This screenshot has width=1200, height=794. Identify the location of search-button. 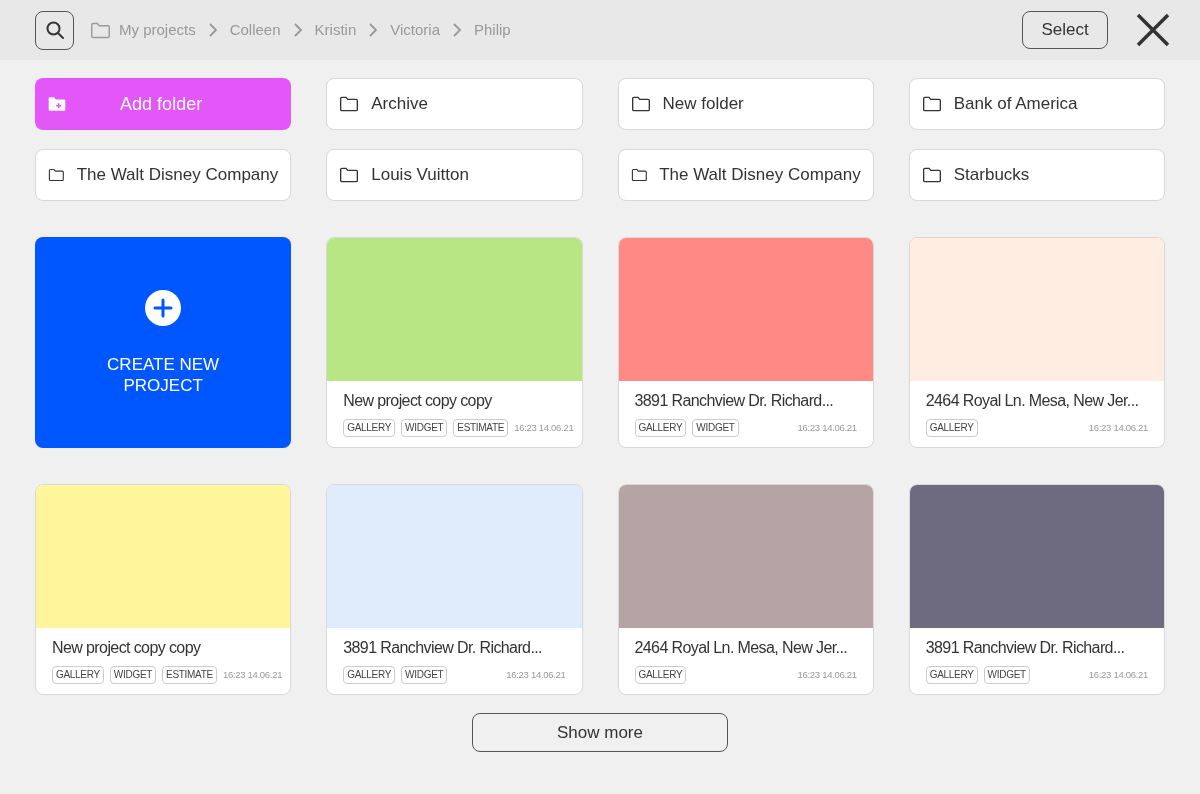
(54, 30).